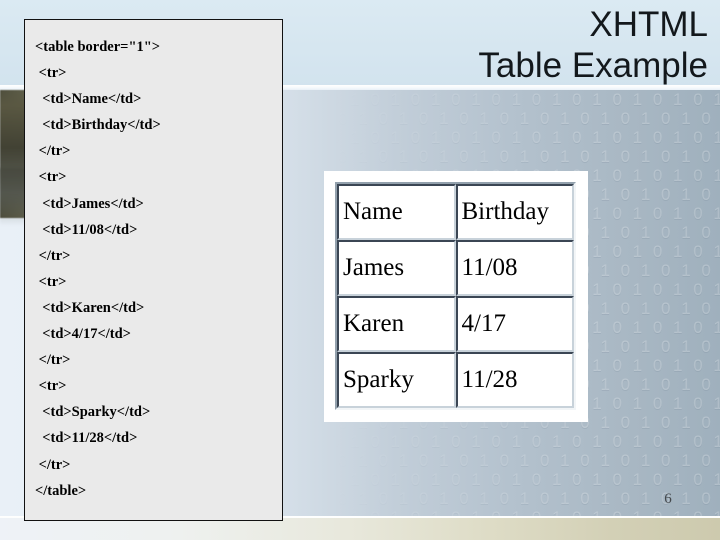 The image size is (720, 540). Describe the element at coordinates (668, 499) in the screenshot. I see `page-number: 6` at that location.